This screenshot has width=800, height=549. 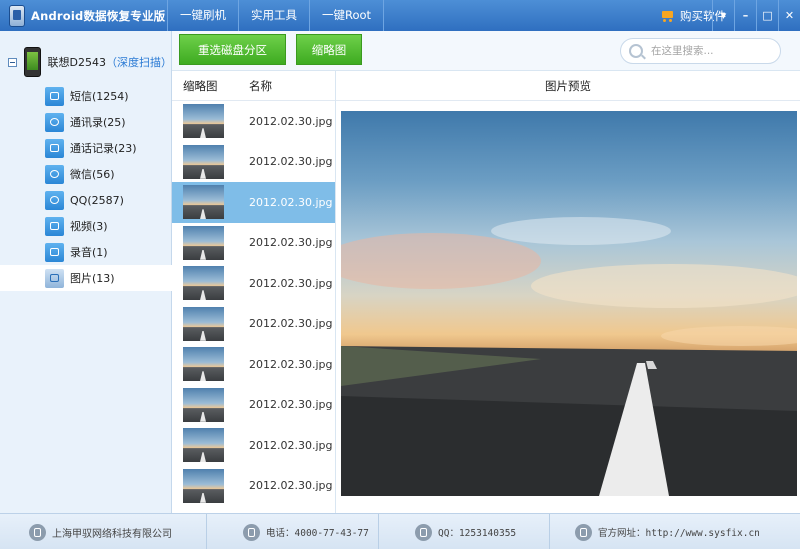 I want to click on status-company: 上海甲驭网络科技有限公司, so click(x=103, y=531).